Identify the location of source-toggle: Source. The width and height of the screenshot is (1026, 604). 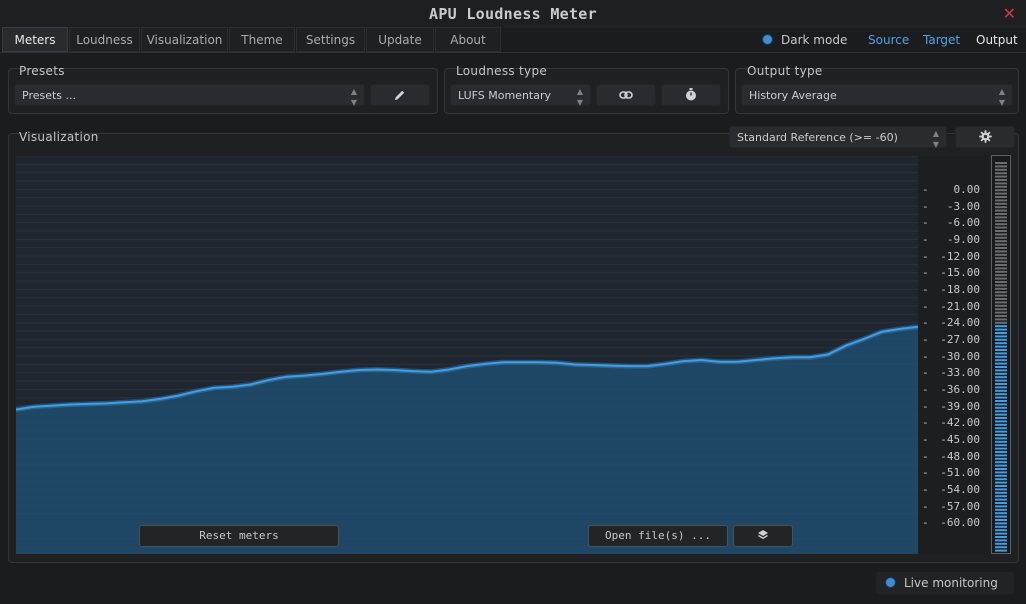
(888, 40).